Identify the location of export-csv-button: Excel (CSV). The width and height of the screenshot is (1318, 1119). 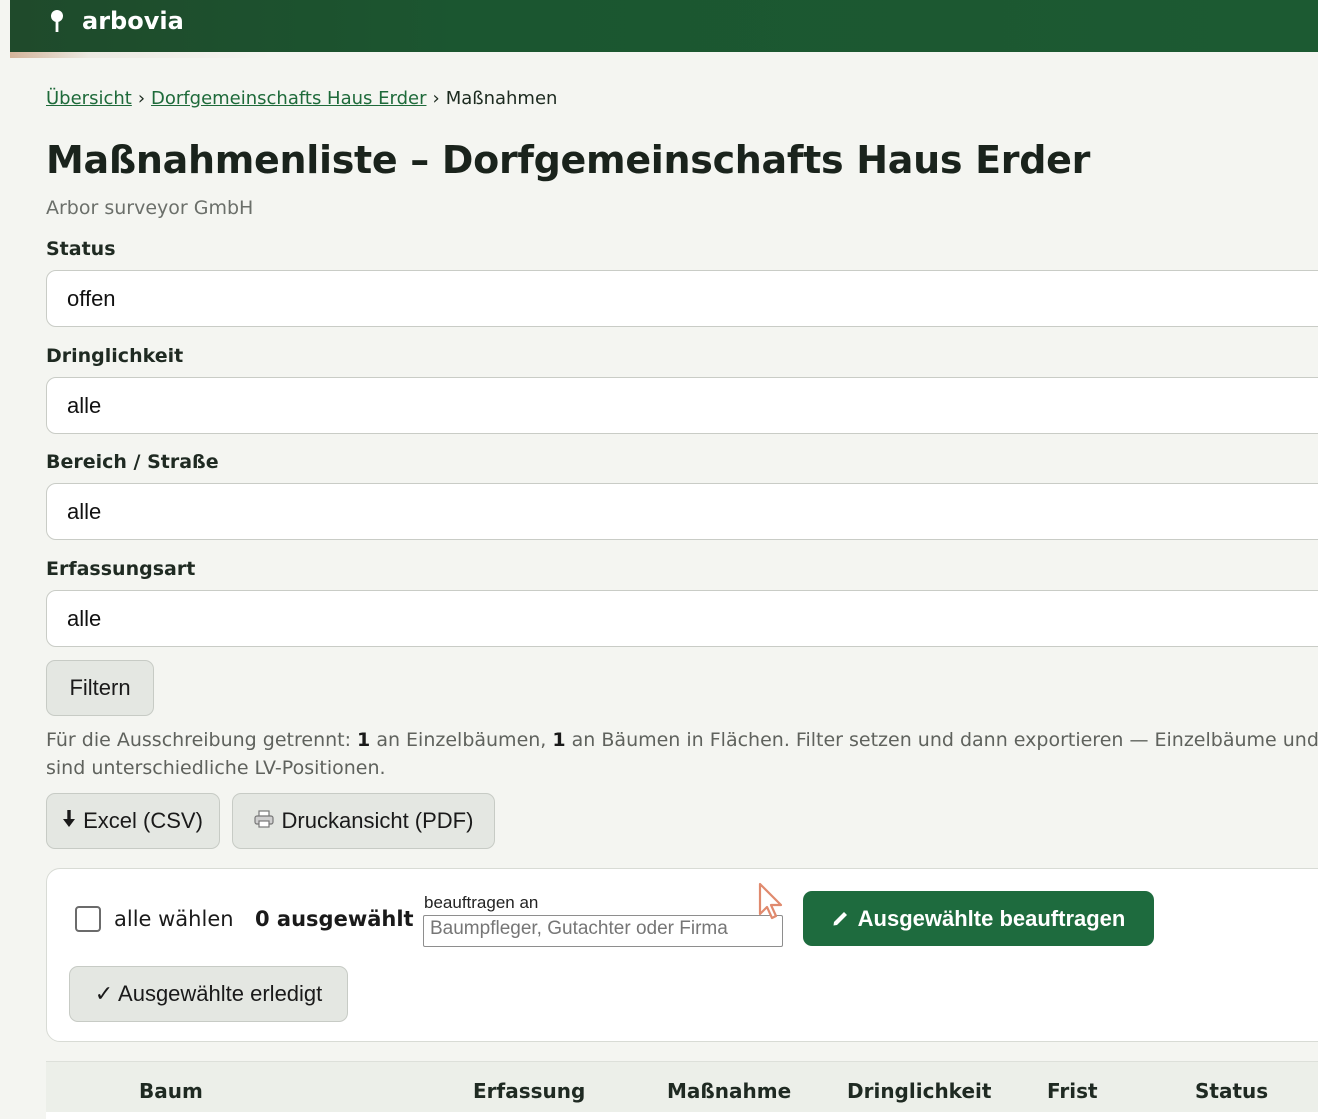
(133, 821).